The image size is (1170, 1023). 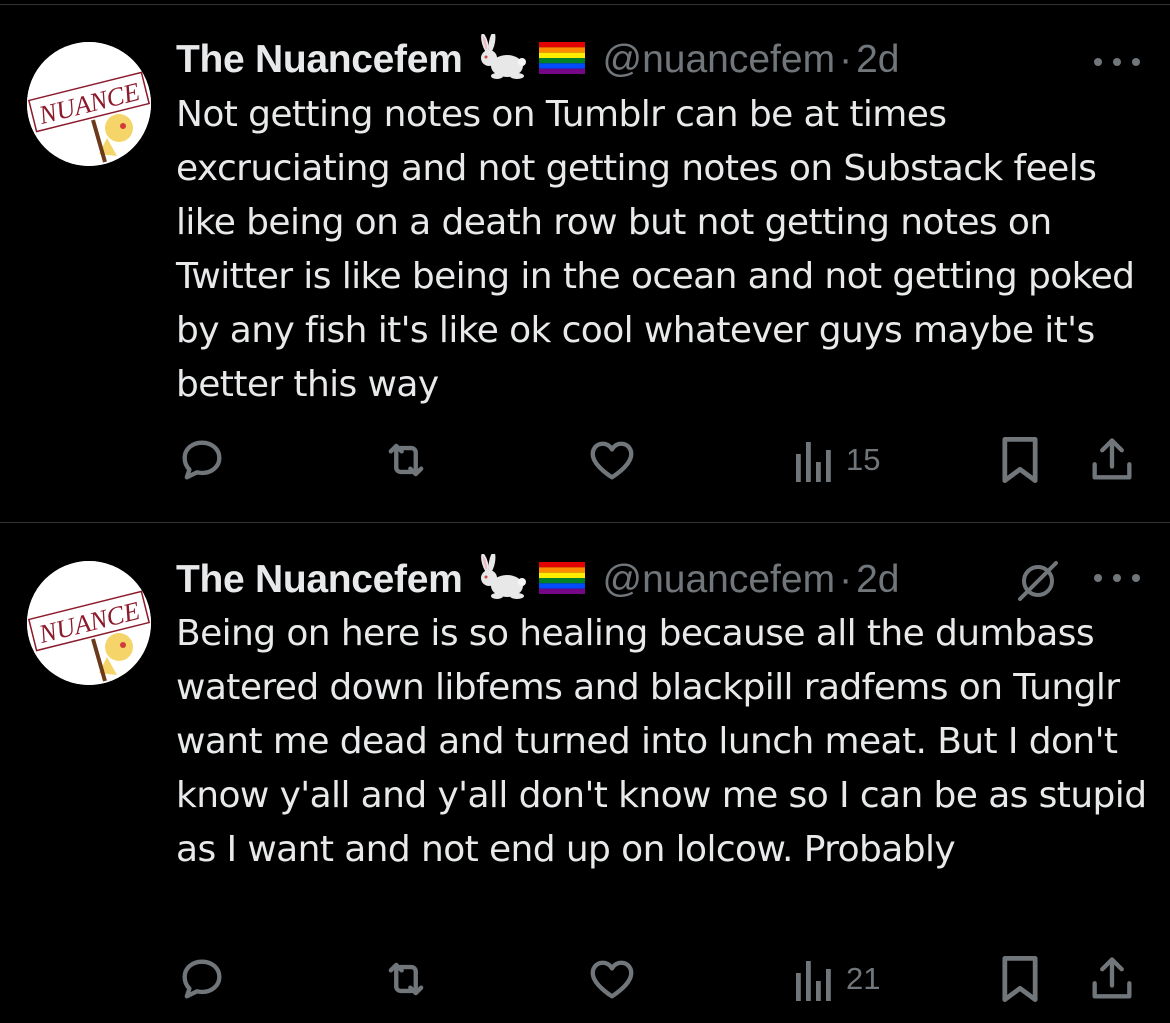 What do you see at coordinates (836, 979) in the screenshot?
I see `views-button: 21` at bounding box center [836, 979].